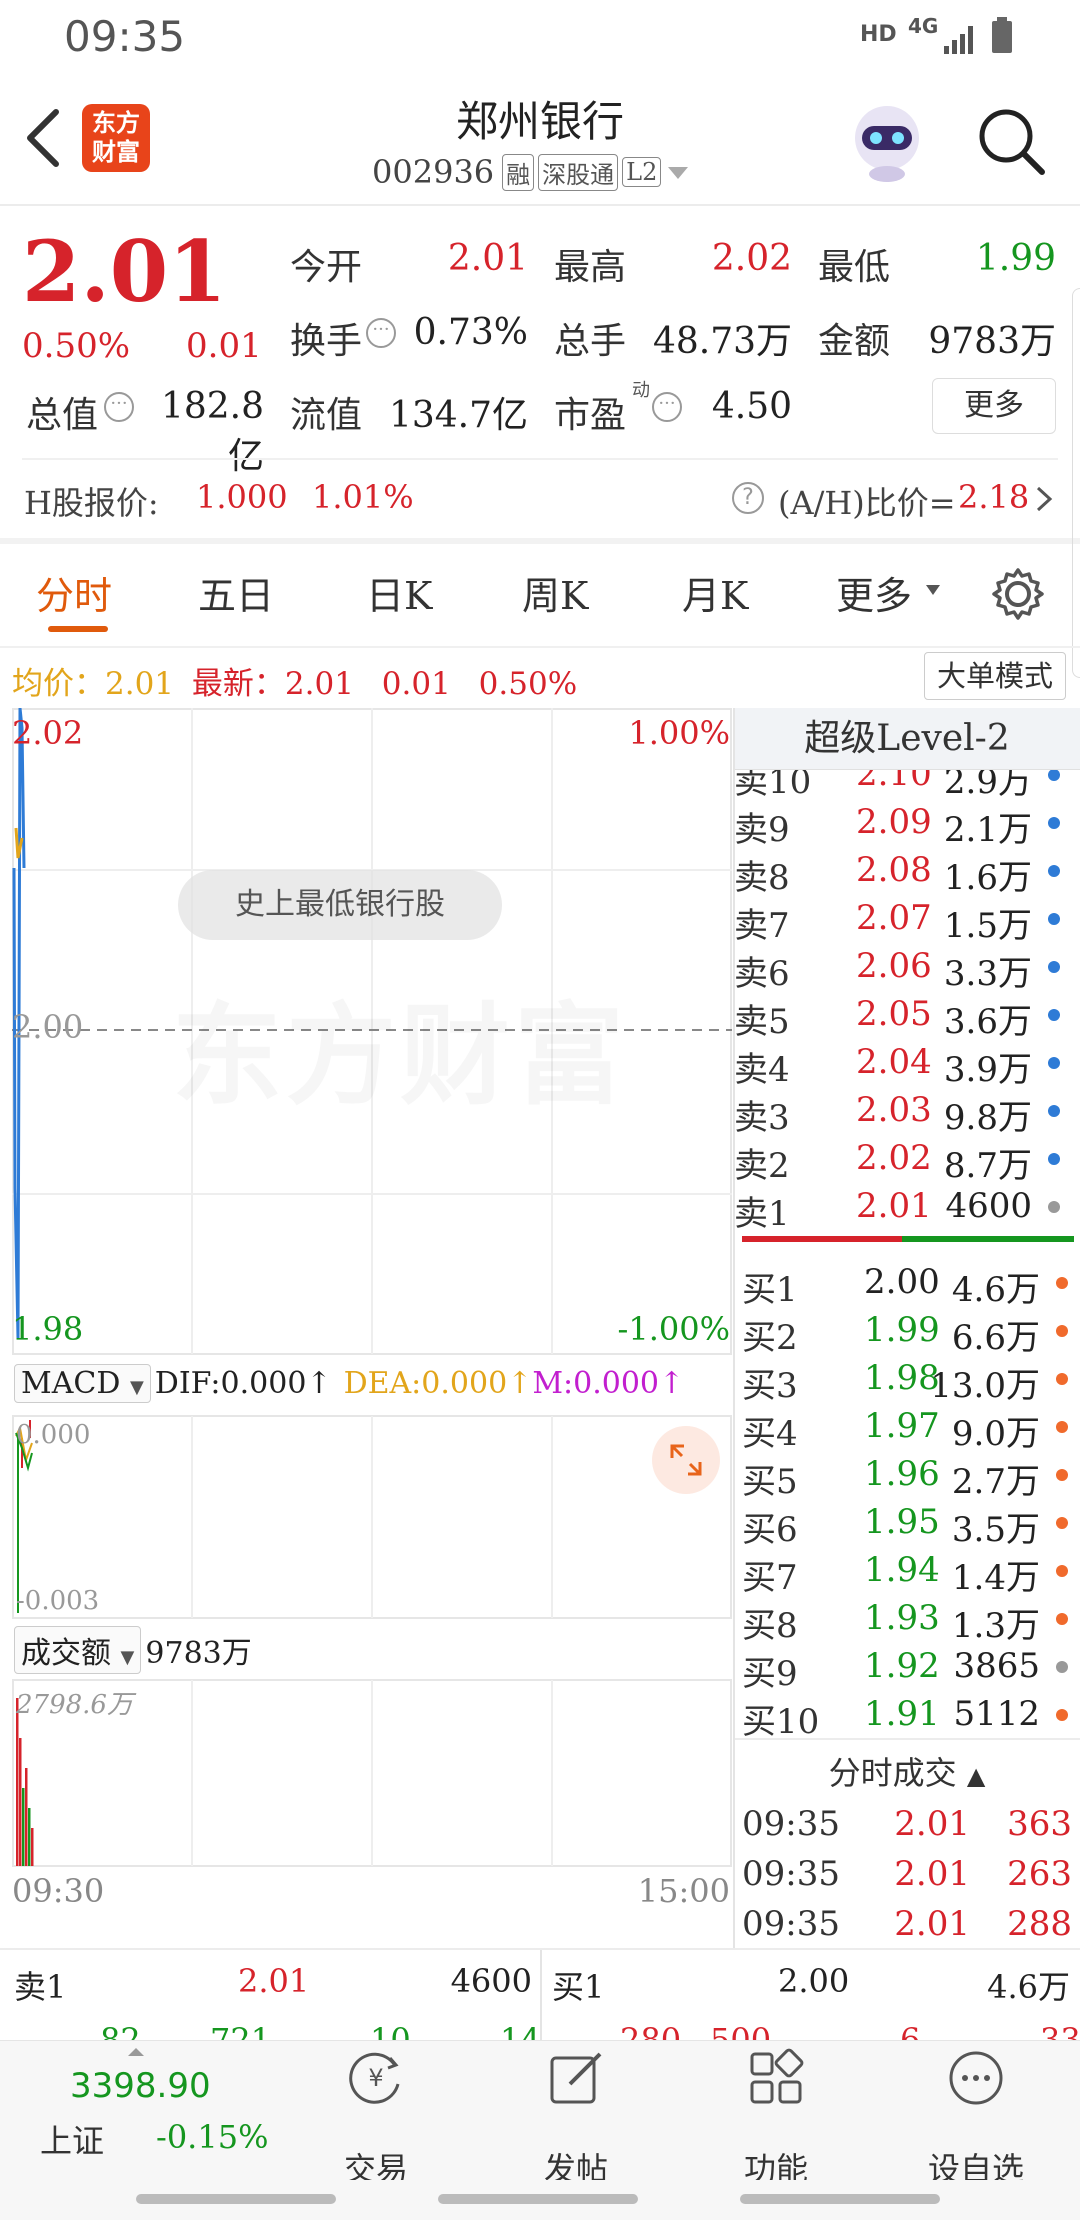 The image size is (1080, 2220). Describe the element at coordinates (116, 138) in the screenshot. I see `brand-logo: 东方财富` at that location.